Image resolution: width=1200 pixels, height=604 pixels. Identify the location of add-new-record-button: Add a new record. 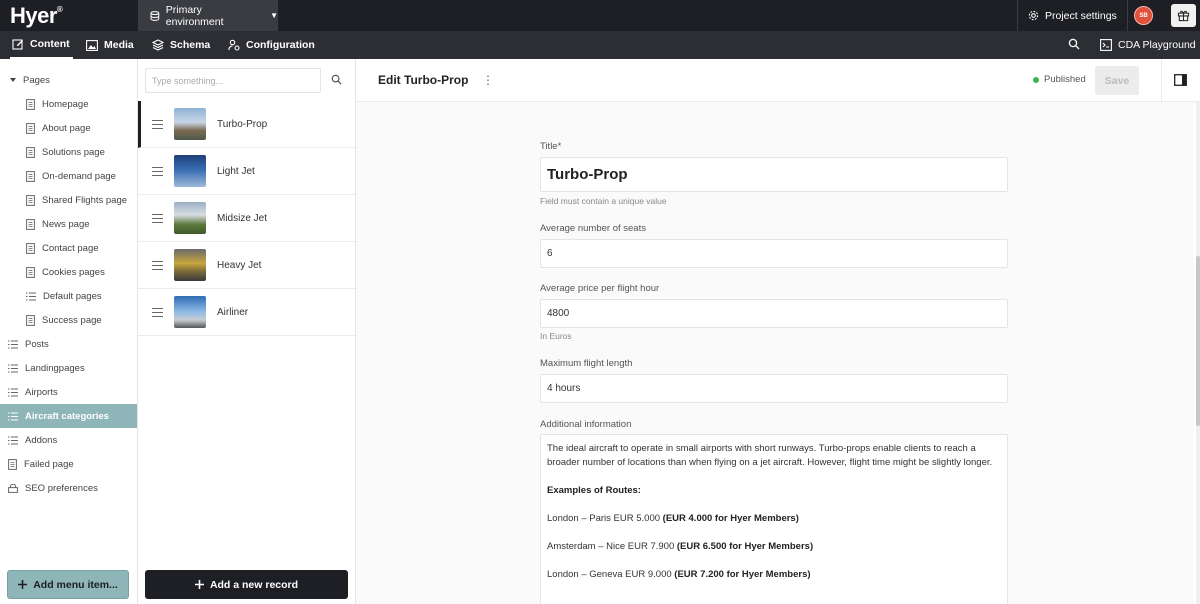
(246, 584).